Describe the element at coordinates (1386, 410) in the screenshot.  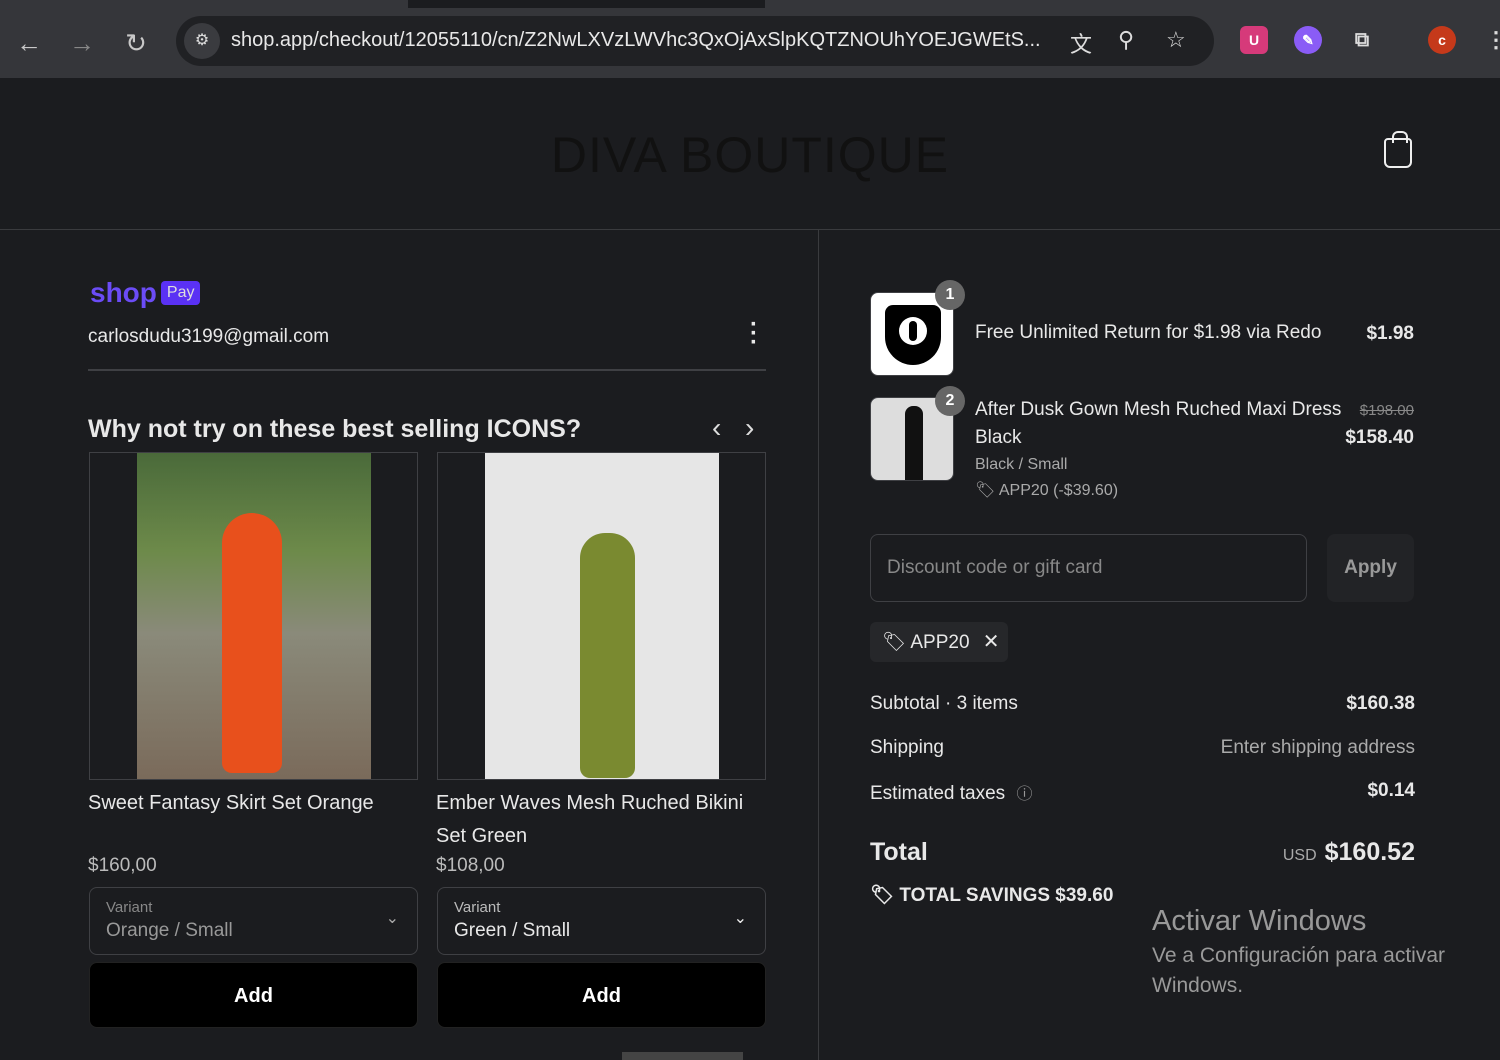
I see `original-price: $198.00` at that location.